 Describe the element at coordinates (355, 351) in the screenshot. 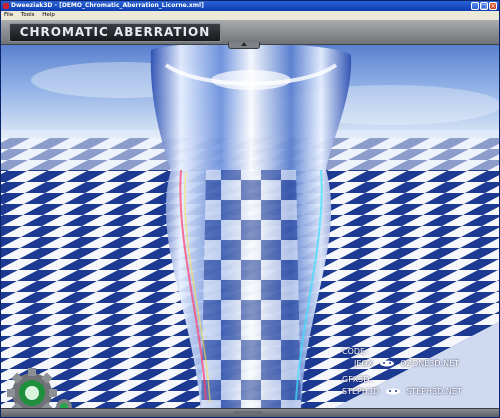

I see `code-label: CODE:` at that location.